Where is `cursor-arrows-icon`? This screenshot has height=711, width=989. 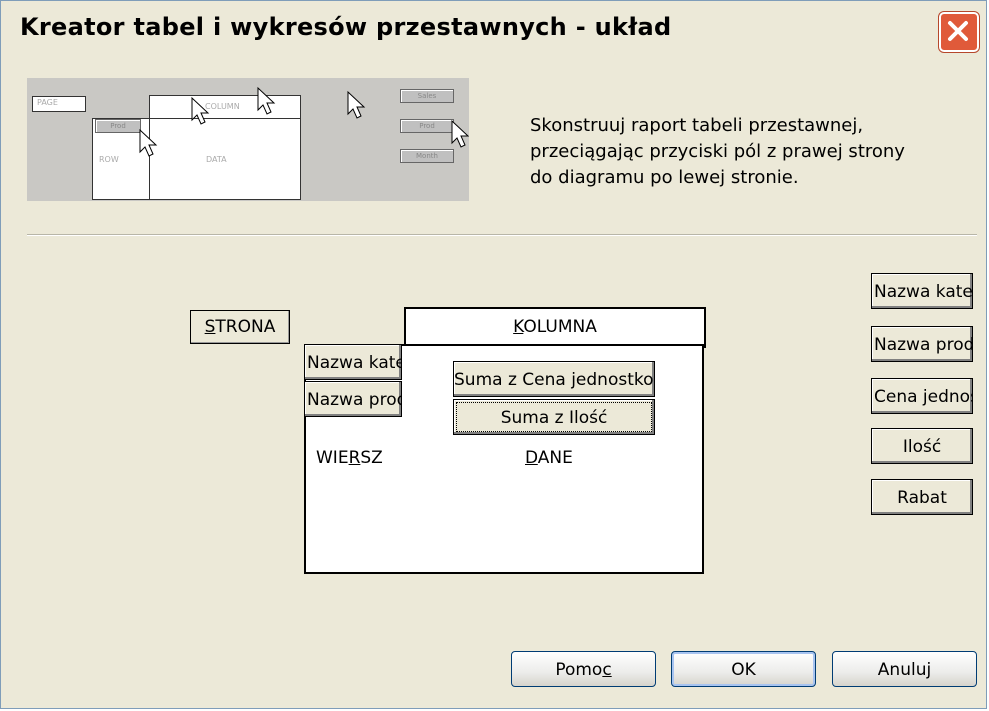
cursor-arrows-icon is located at coordinates (304, 121).